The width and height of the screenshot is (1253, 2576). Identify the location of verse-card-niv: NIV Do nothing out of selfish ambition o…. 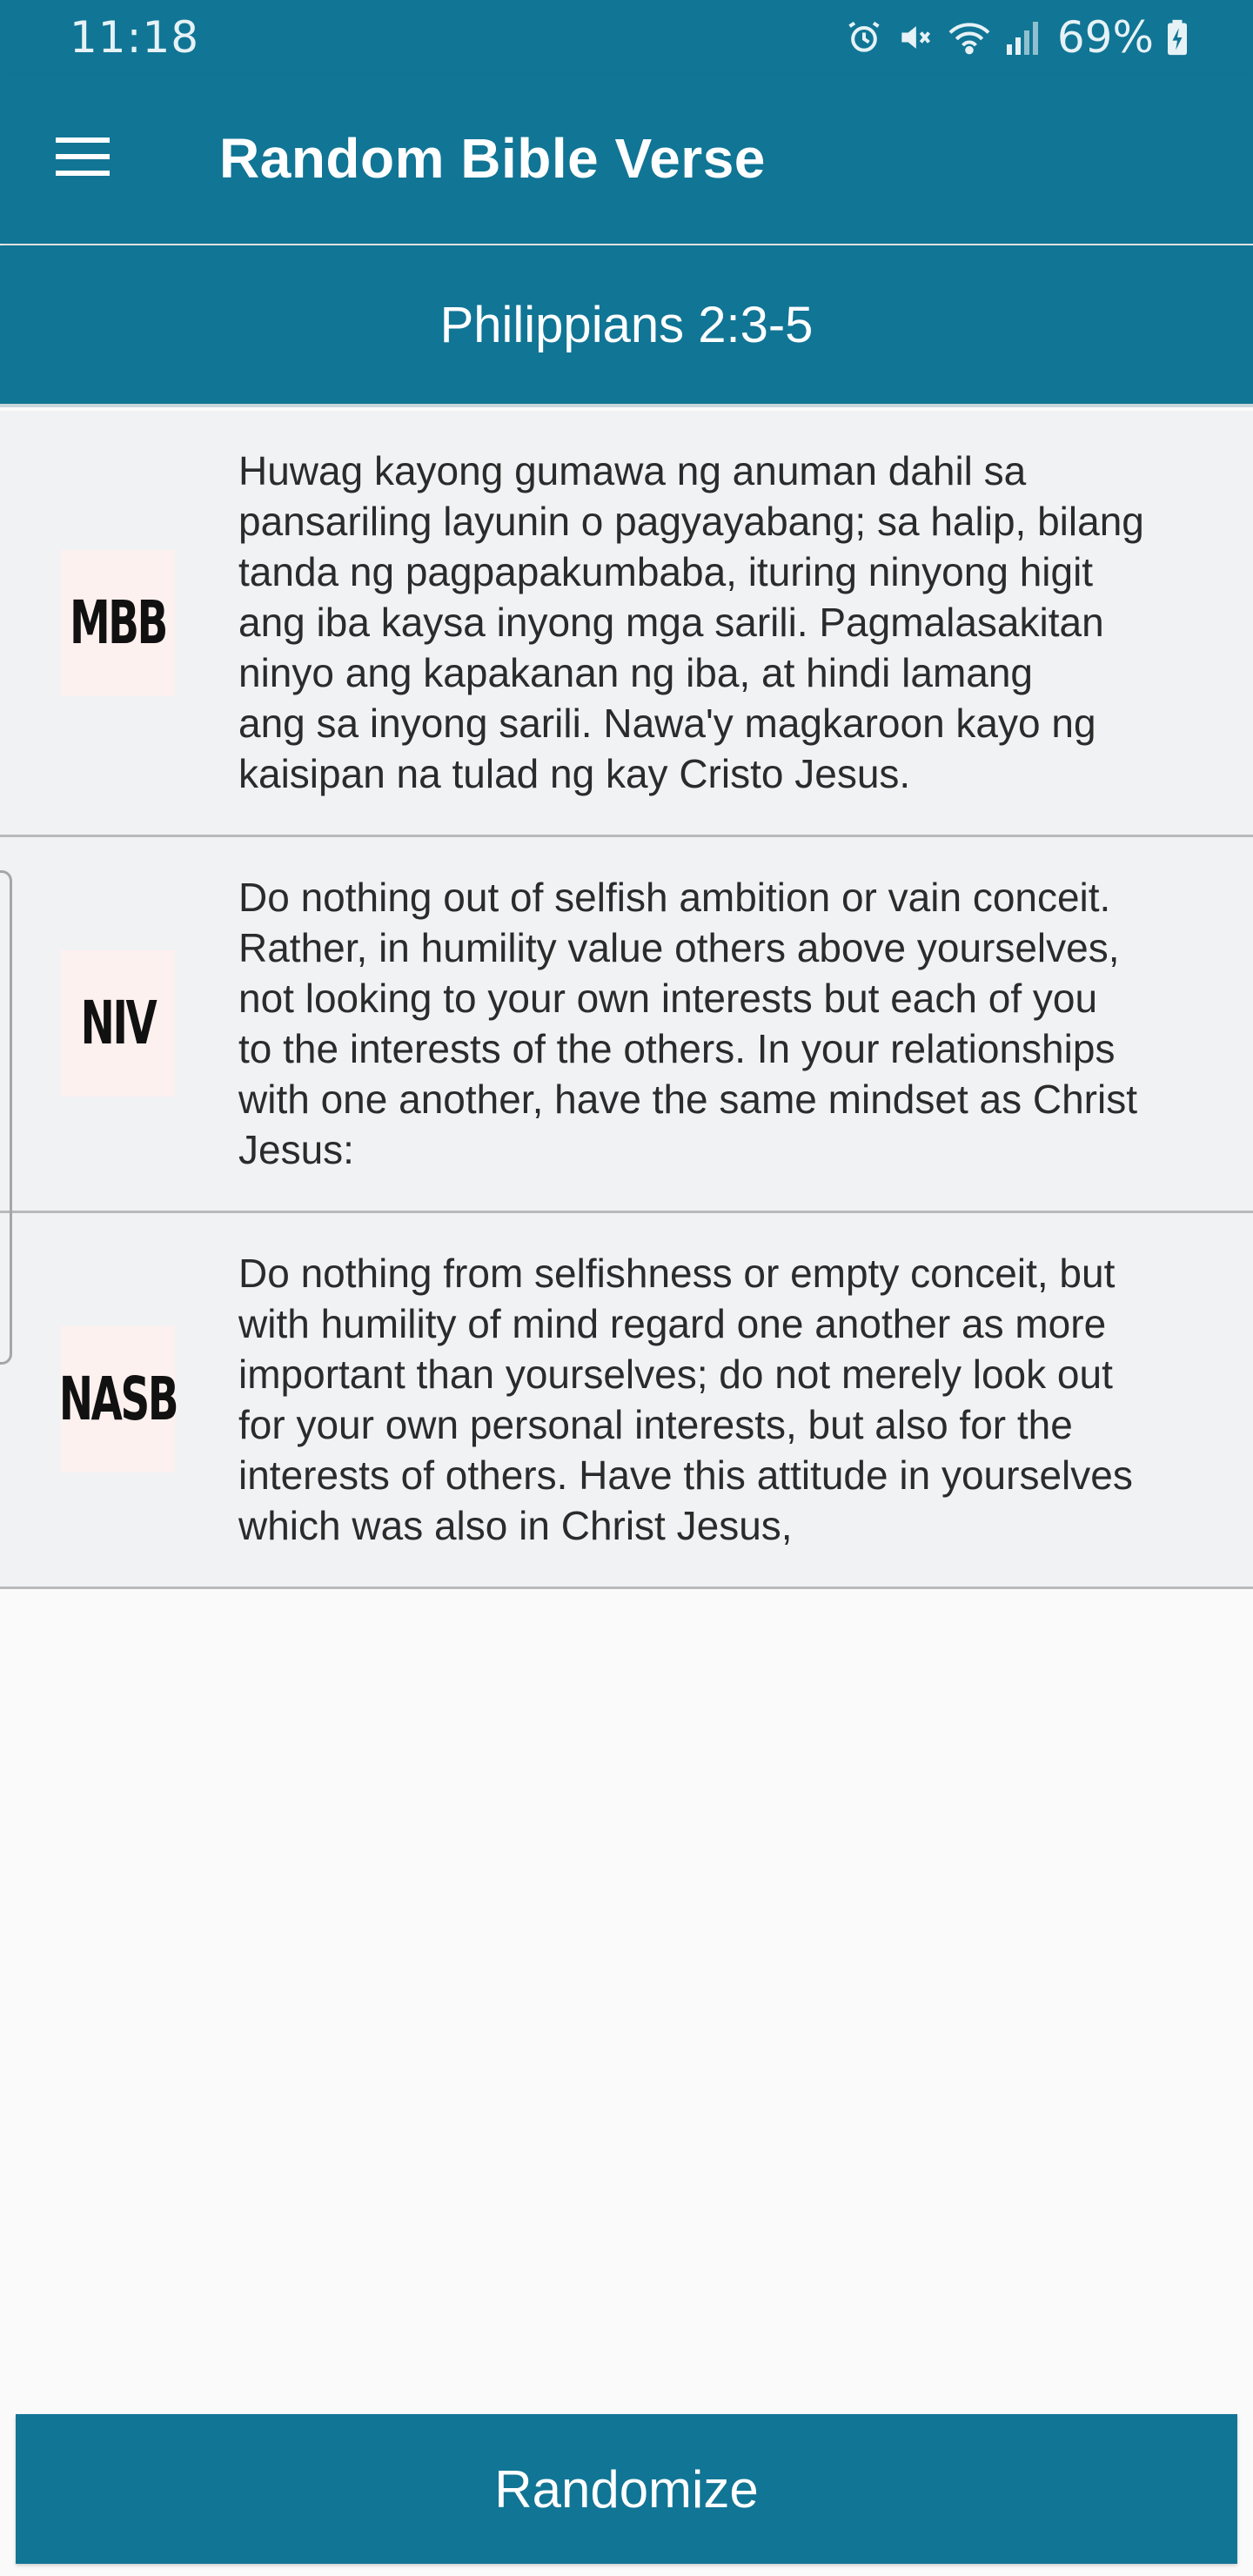
(626, 1025).